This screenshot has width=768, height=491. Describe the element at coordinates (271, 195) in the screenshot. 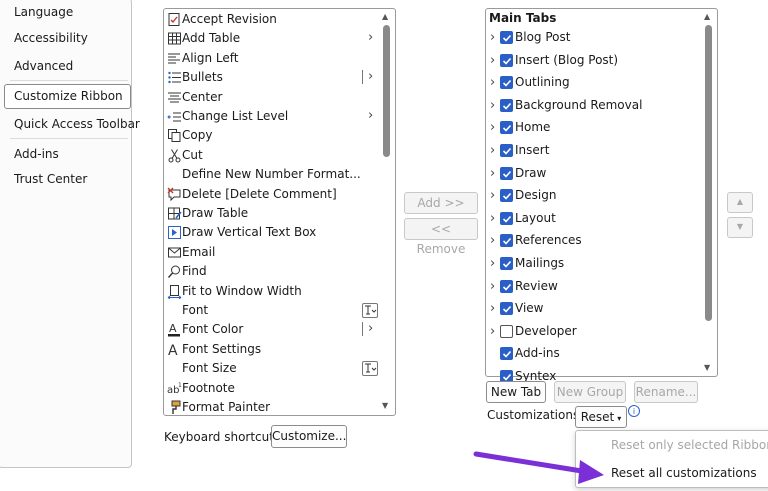

I see `command-item: Delete [Delete Comment]` at that location.